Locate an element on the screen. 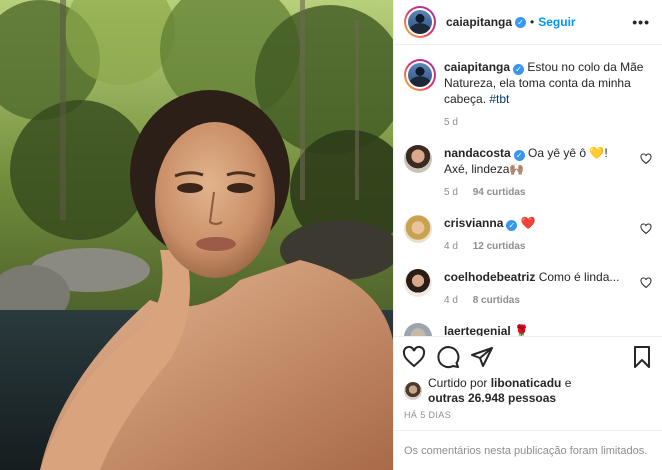 The image size is (662, 470). comment-bubble-icon is located at coordinates (448, 357).